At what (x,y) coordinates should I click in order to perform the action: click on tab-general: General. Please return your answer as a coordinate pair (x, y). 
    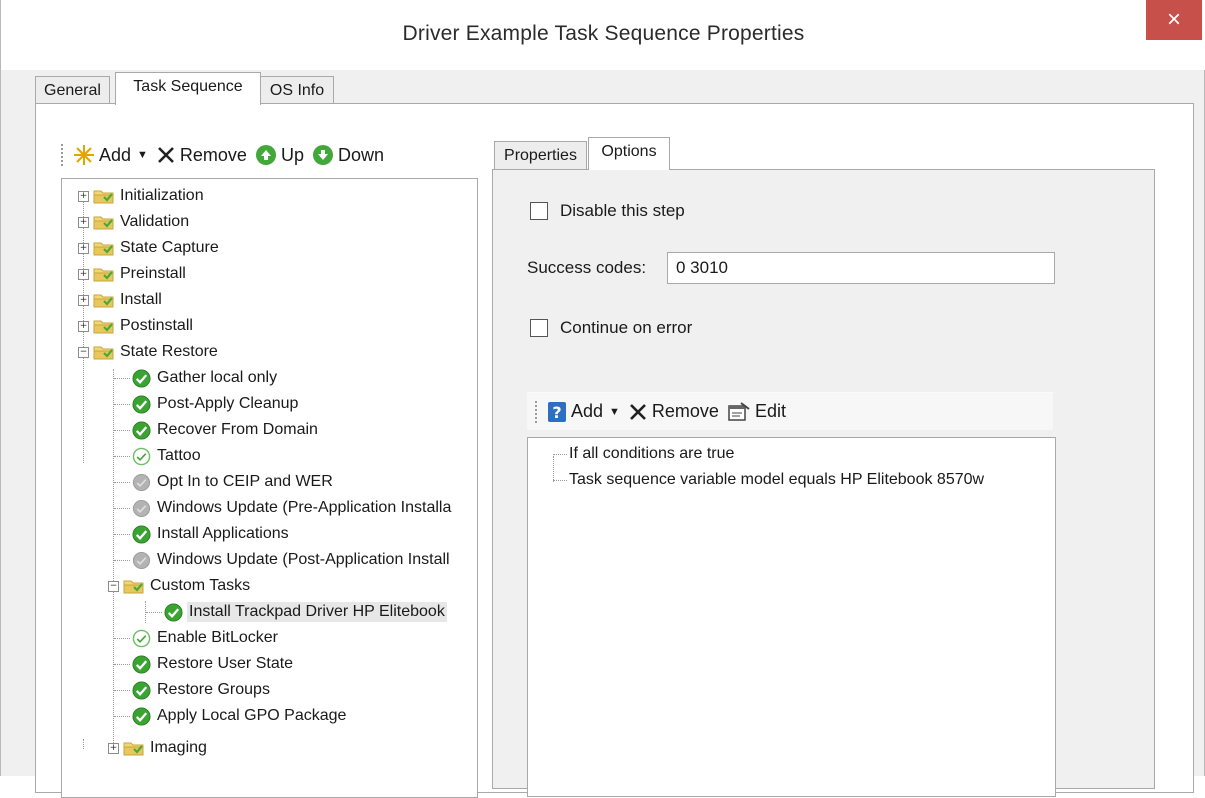
    Looking at the image, I should click on (72, 90).